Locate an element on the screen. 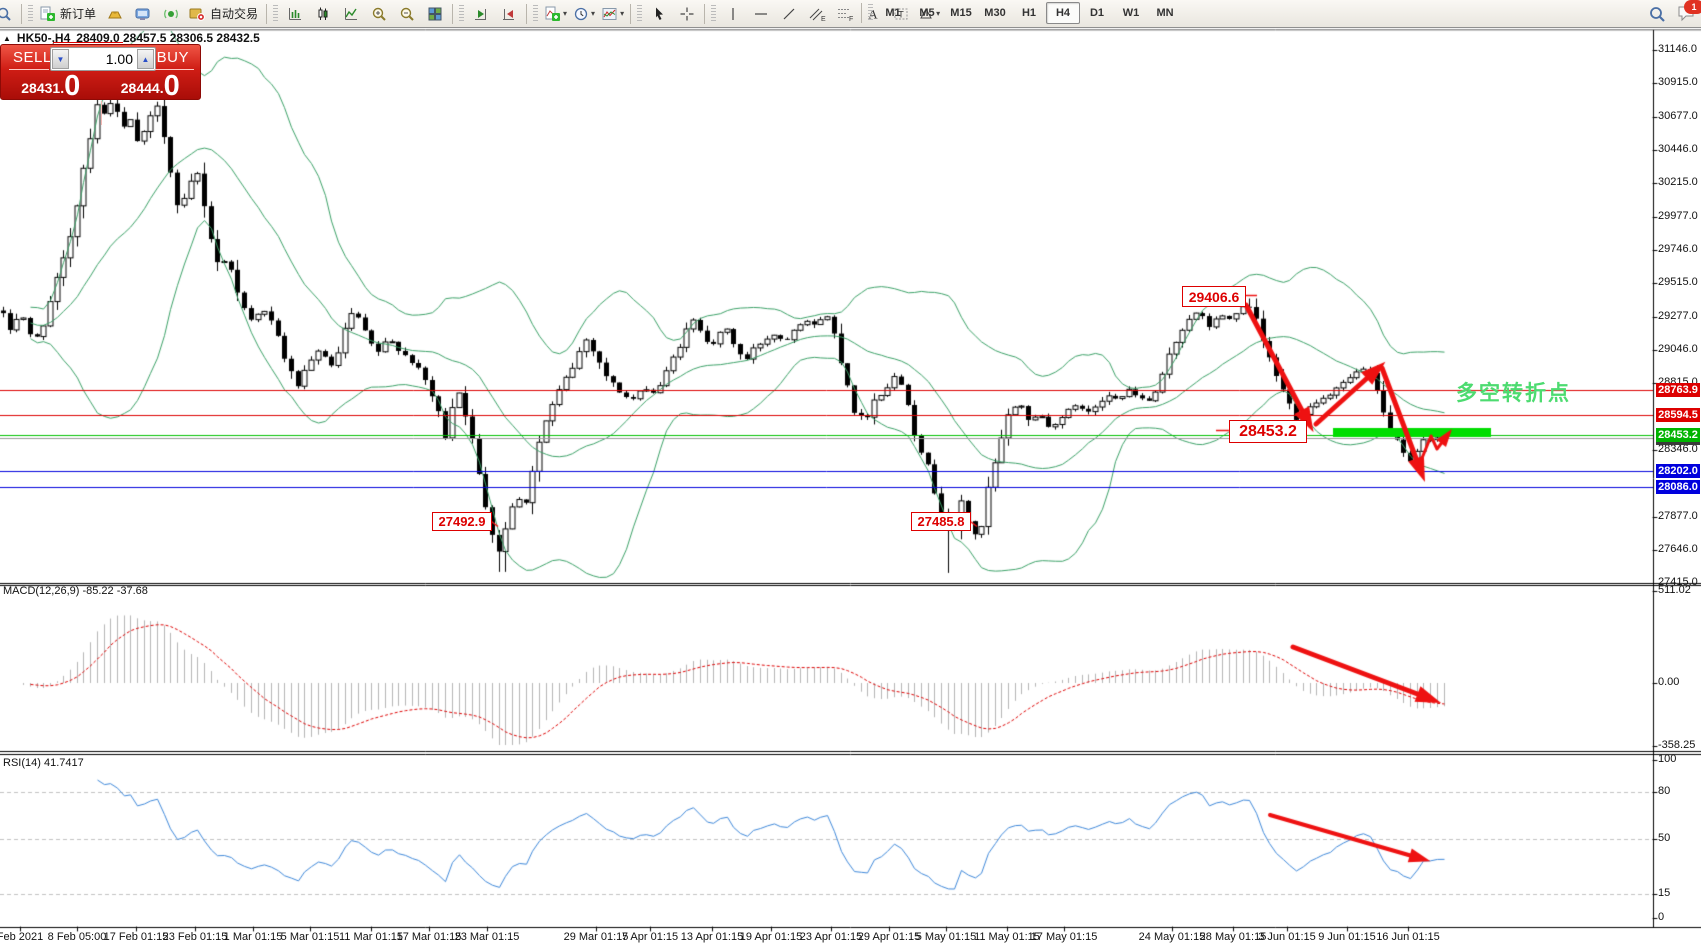 Image resolution: width=1701 pixels, height=948 pixels. rsi-axis-label: 15 is located at coordinates (1664, 893).